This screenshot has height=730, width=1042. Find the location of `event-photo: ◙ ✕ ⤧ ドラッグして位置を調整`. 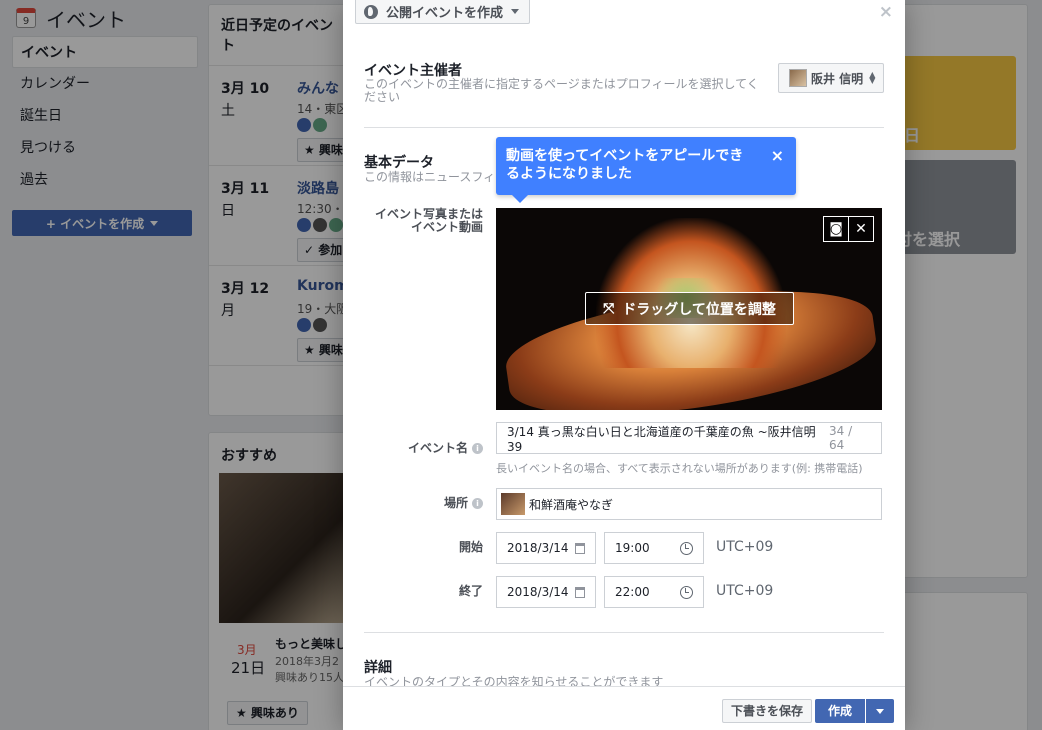

event-photo: ◙ ✕ ⤧ ドラッグして位置を調整 is located at coordinates (689, 309).